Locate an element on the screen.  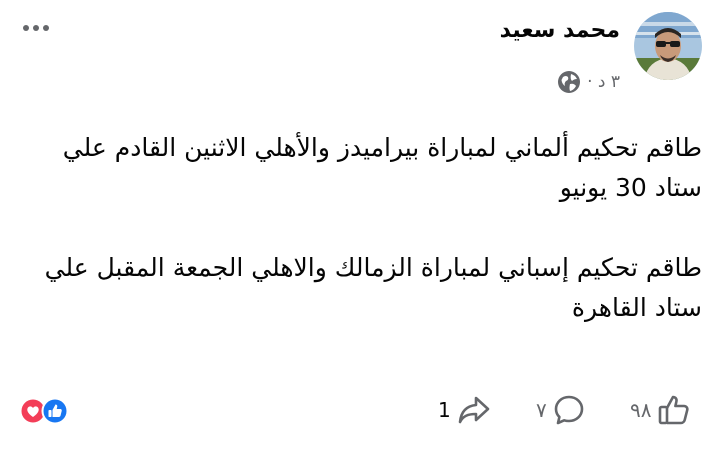
share-button: 1 is located at coordinates (464, 410).